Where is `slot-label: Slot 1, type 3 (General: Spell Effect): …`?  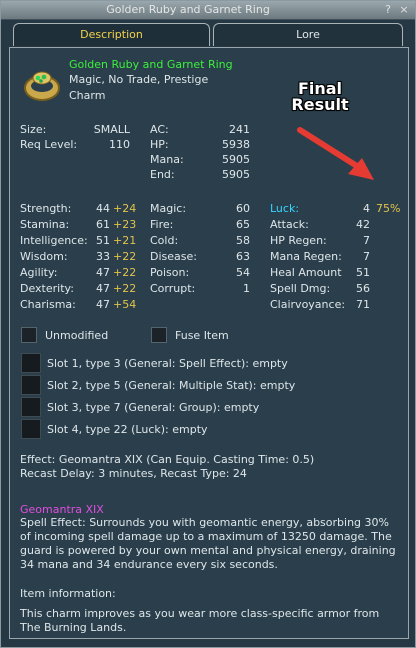 slot-label: Slot 1, type 3 (General: Spell Effect): … is located at coordinates (167, 363).